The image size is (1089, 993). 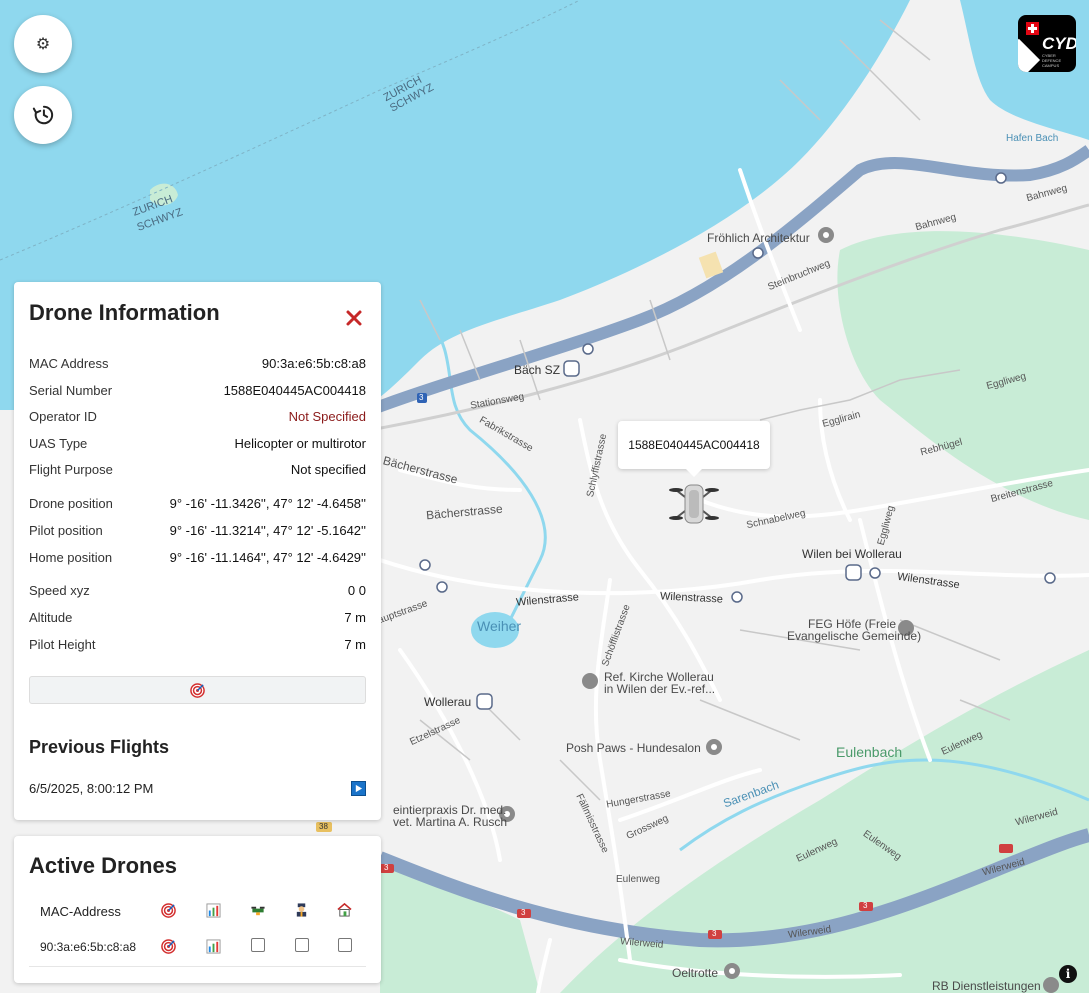 I want to click on history-button, so click(x=43, y=115).